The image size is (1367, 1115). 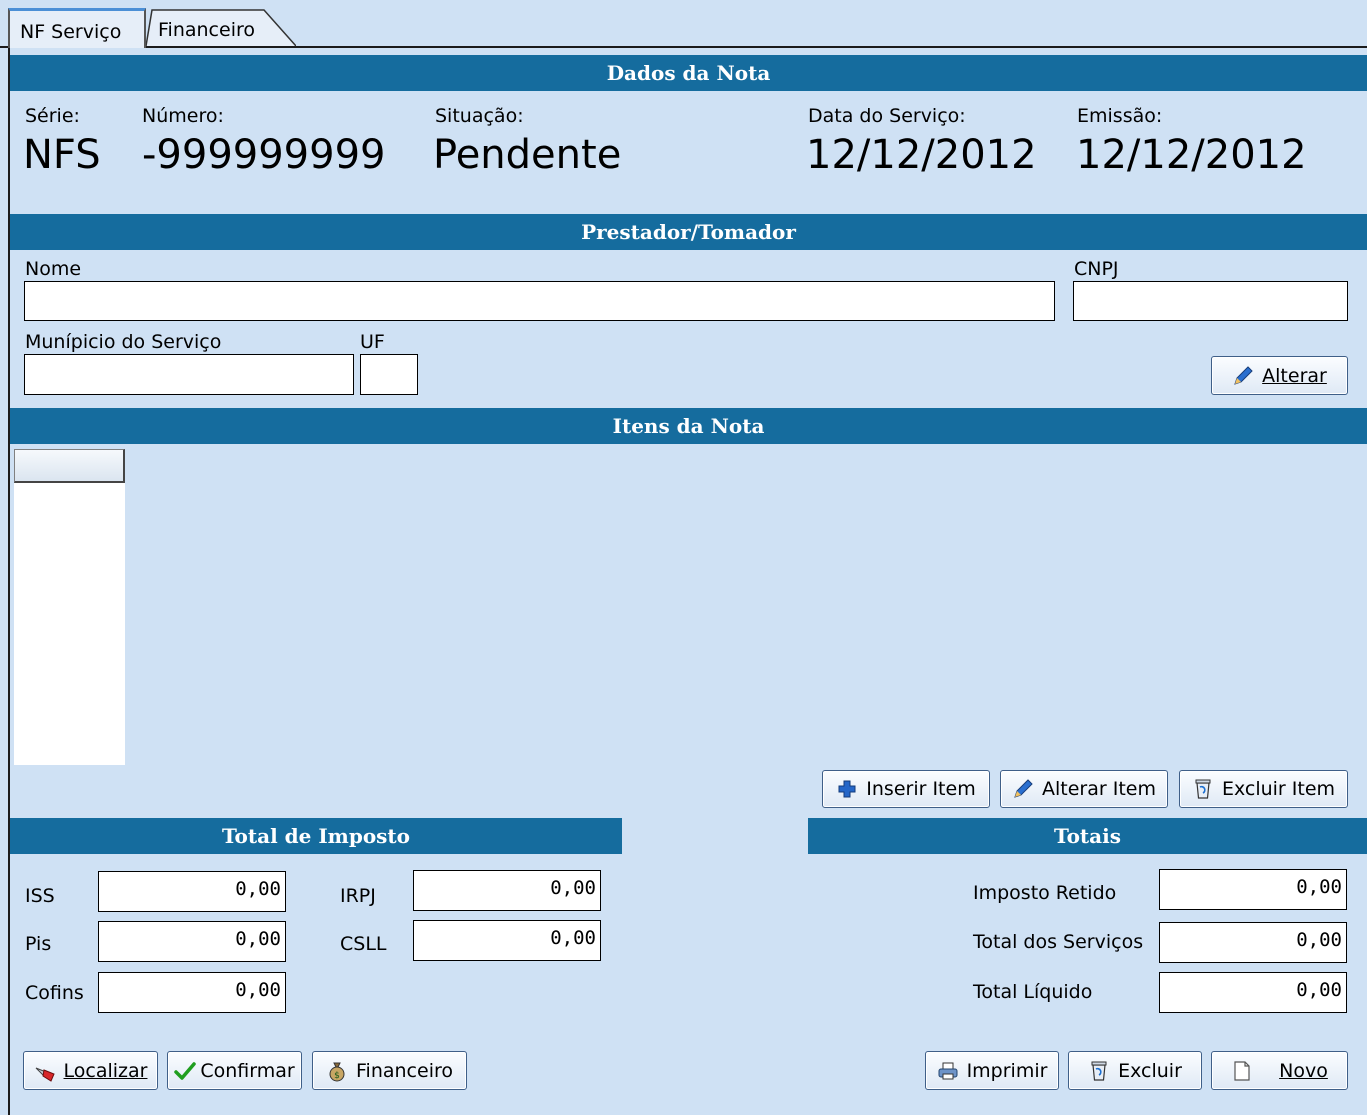 I want to click on tab-financeiro: Financeiro, so click(x=221, y=27).